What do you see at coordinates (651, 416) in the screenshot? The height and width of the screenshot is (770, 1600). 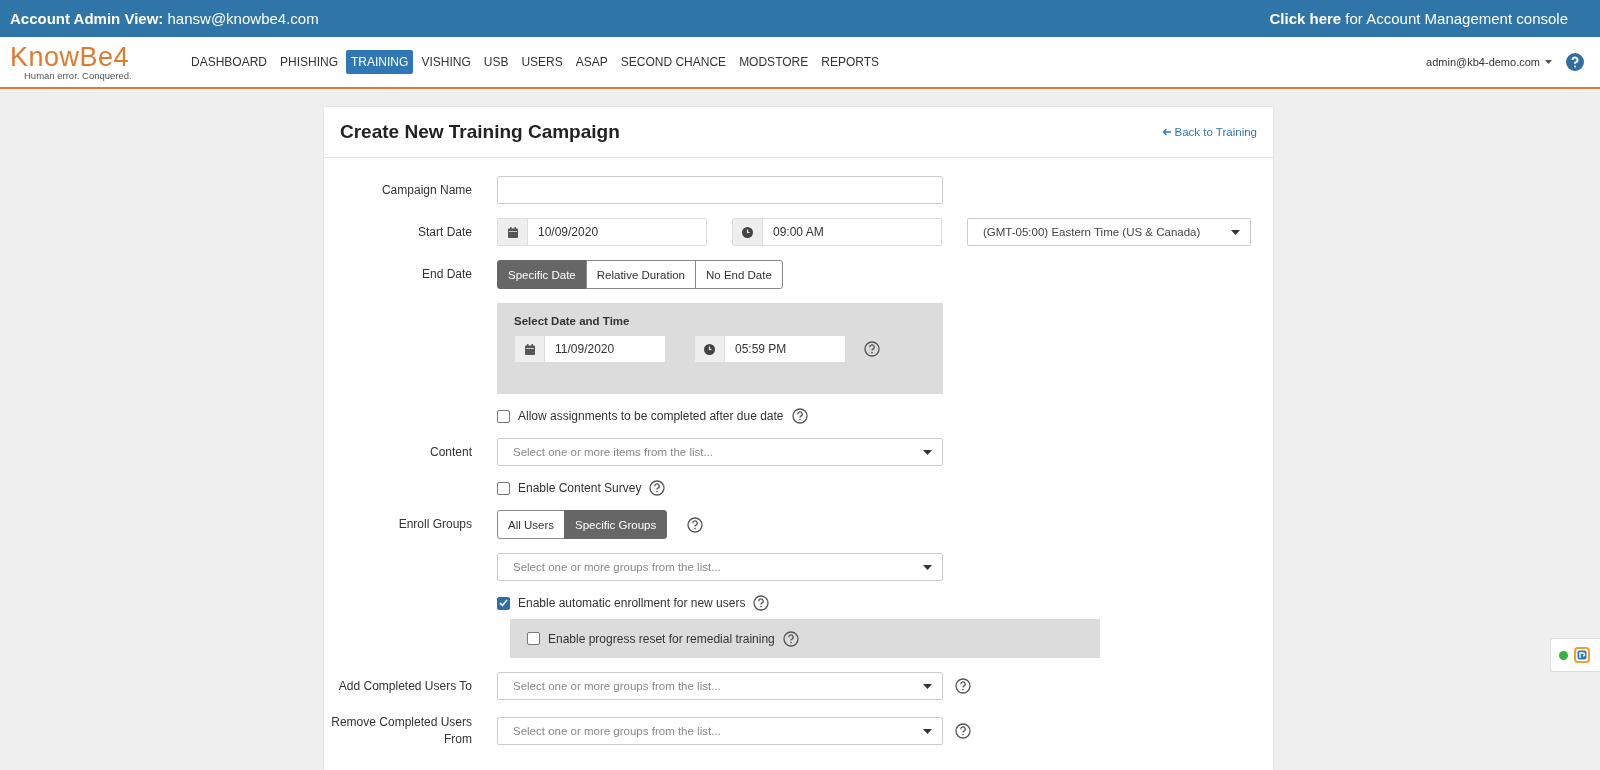 I see `checkbox-label: Allow assignments to be completed after due date` at bounding box center [651, 416].